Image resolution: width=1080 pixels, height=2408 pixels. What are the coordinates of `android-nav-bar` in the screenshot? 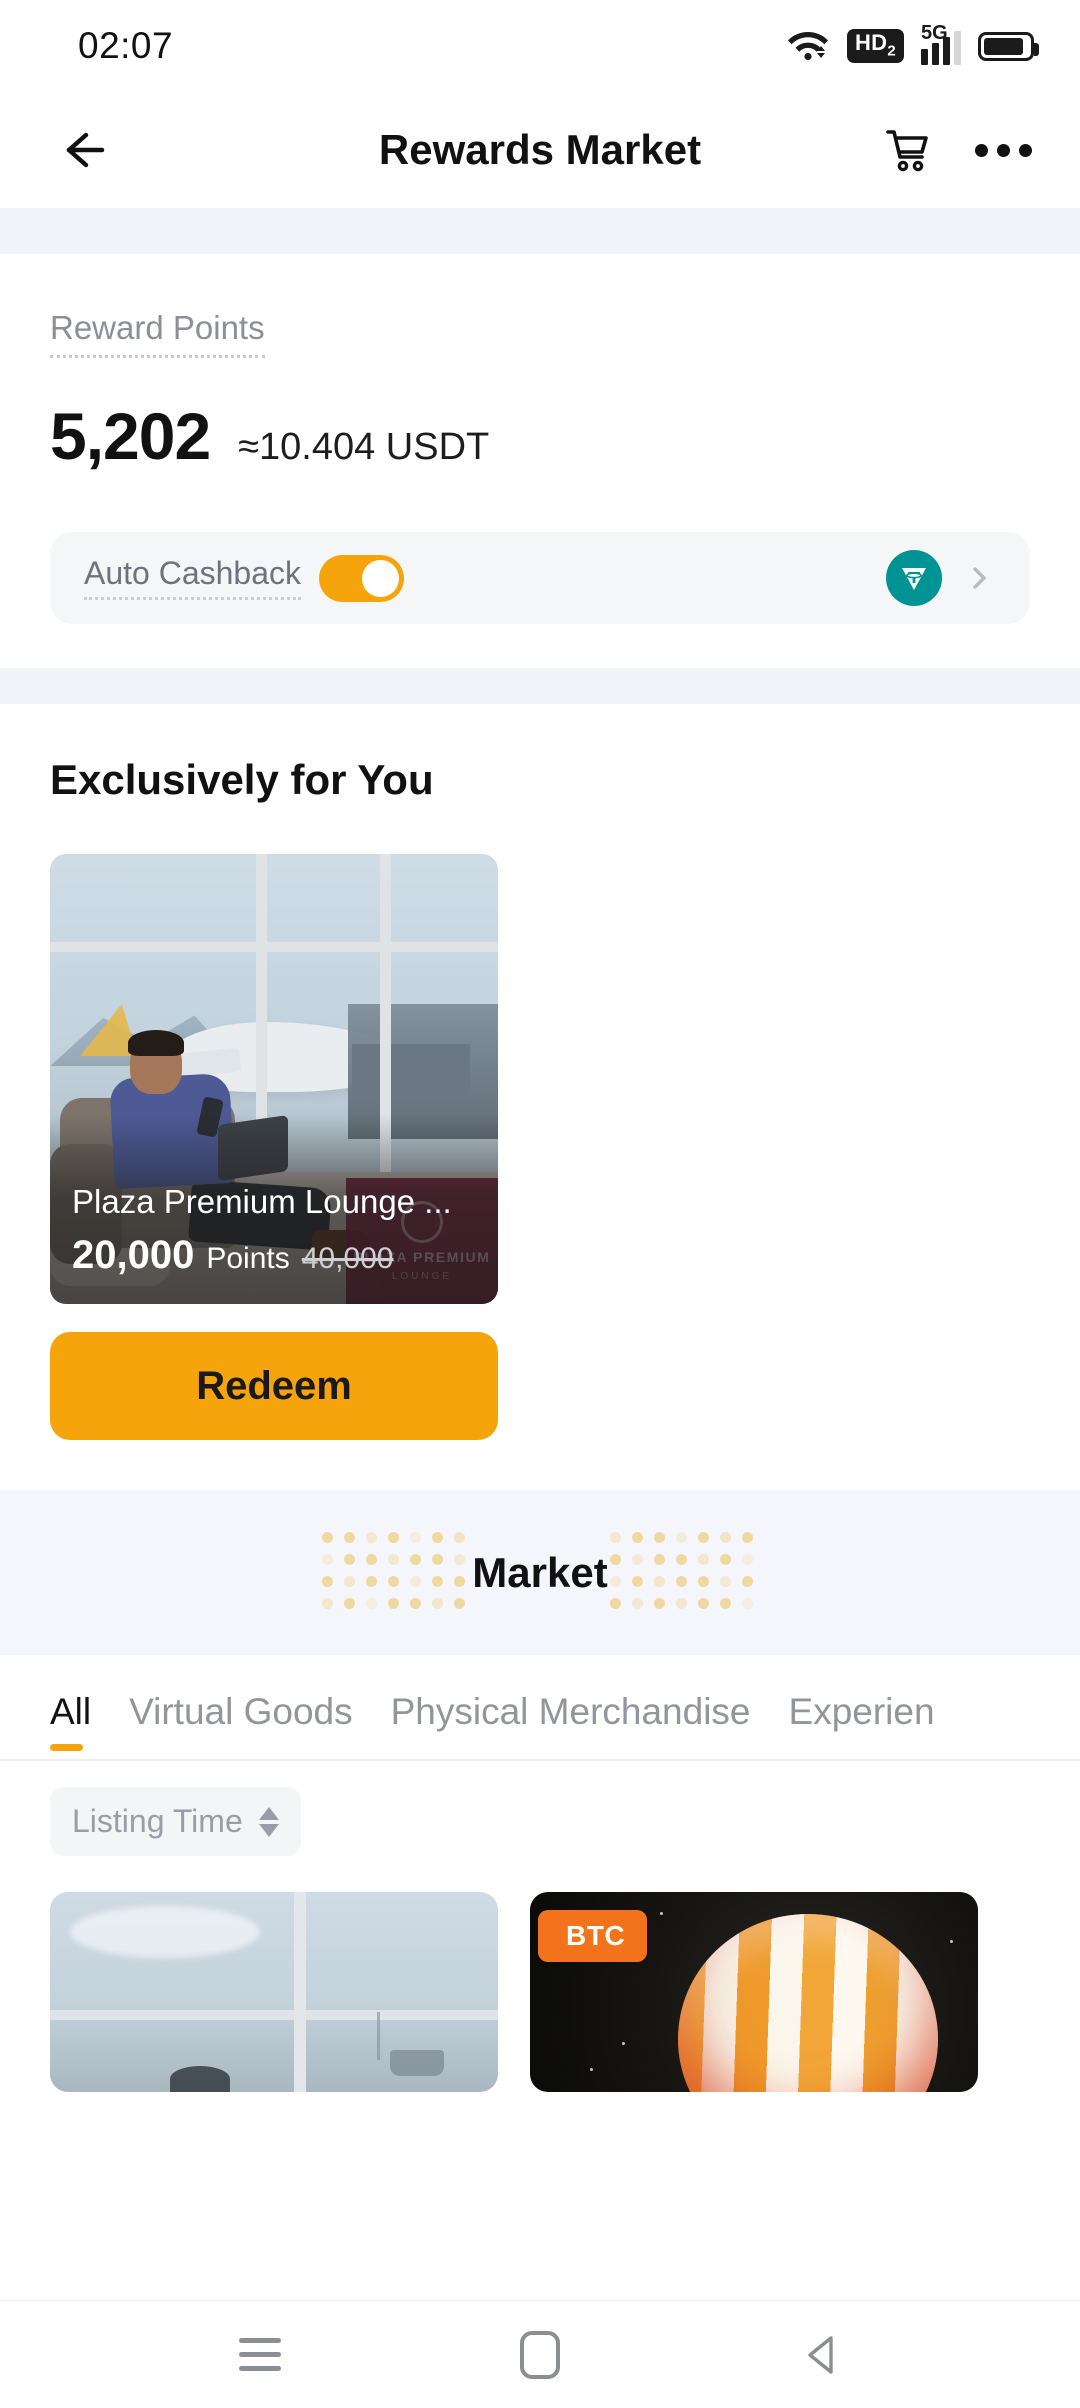 It's located at (540, 2354).